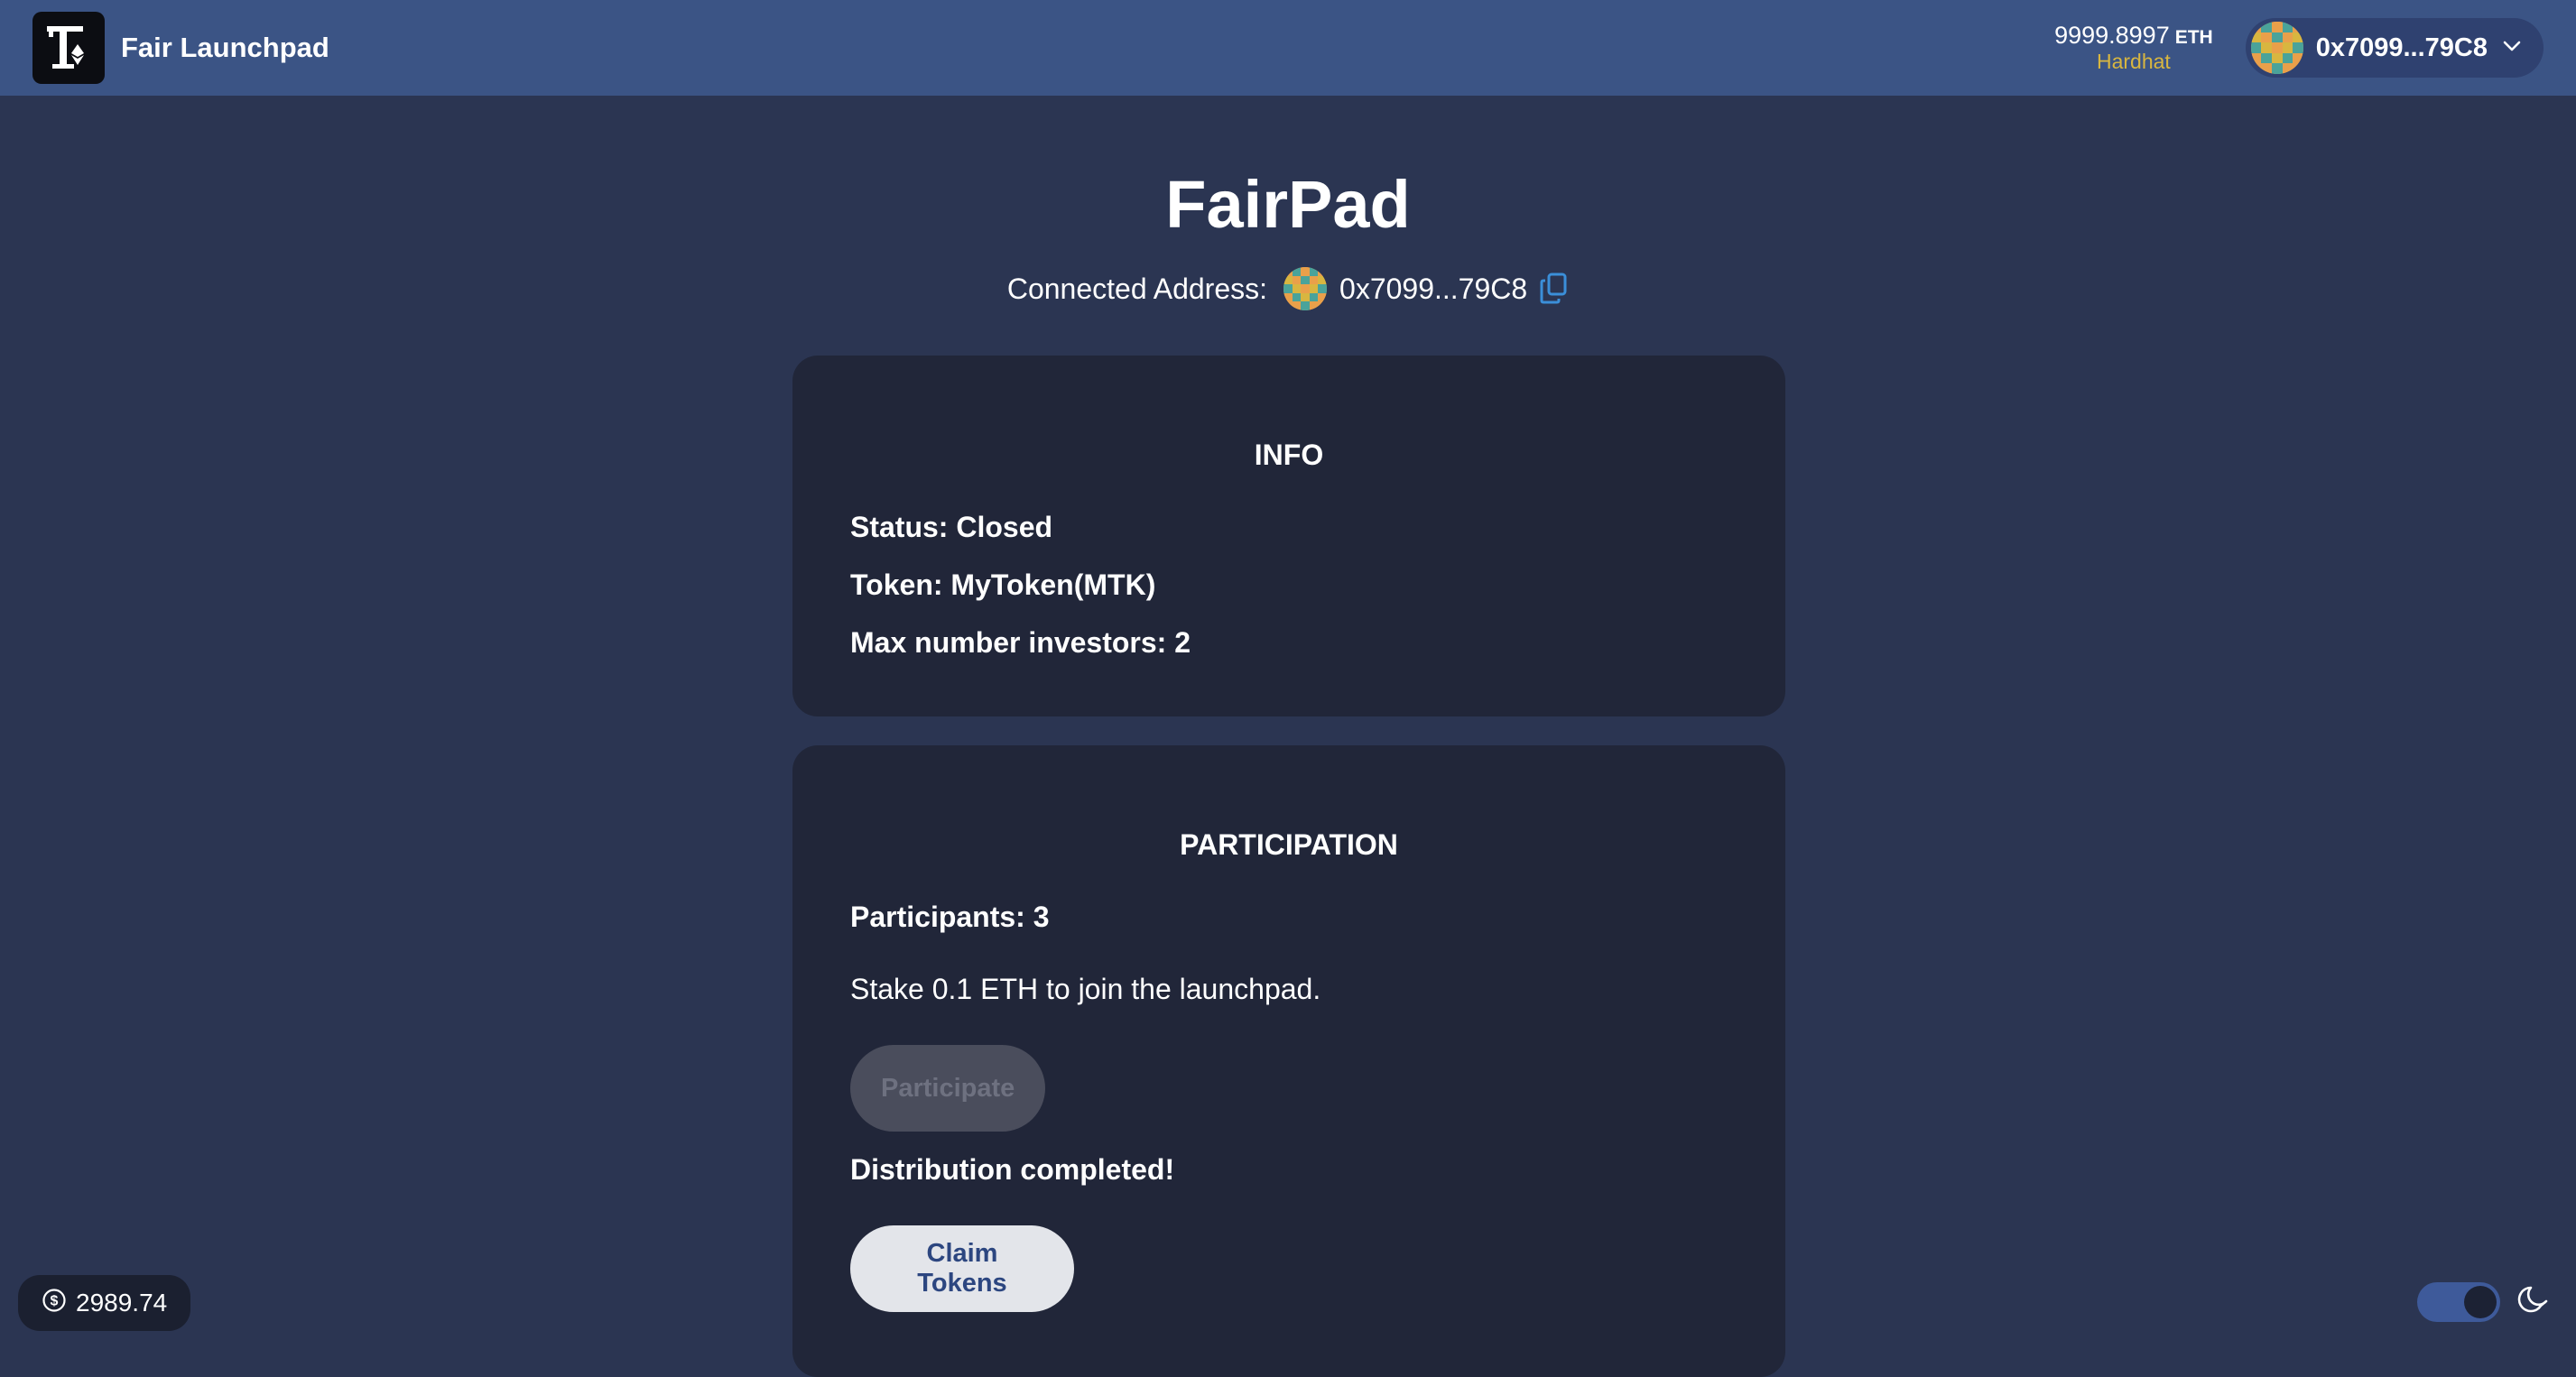 This screenshot has height=1377, width=2576. What do you see at coordinates (1554, 289) in the screenshot?
I see `copy-icon` at bounding box center [1554, 289].